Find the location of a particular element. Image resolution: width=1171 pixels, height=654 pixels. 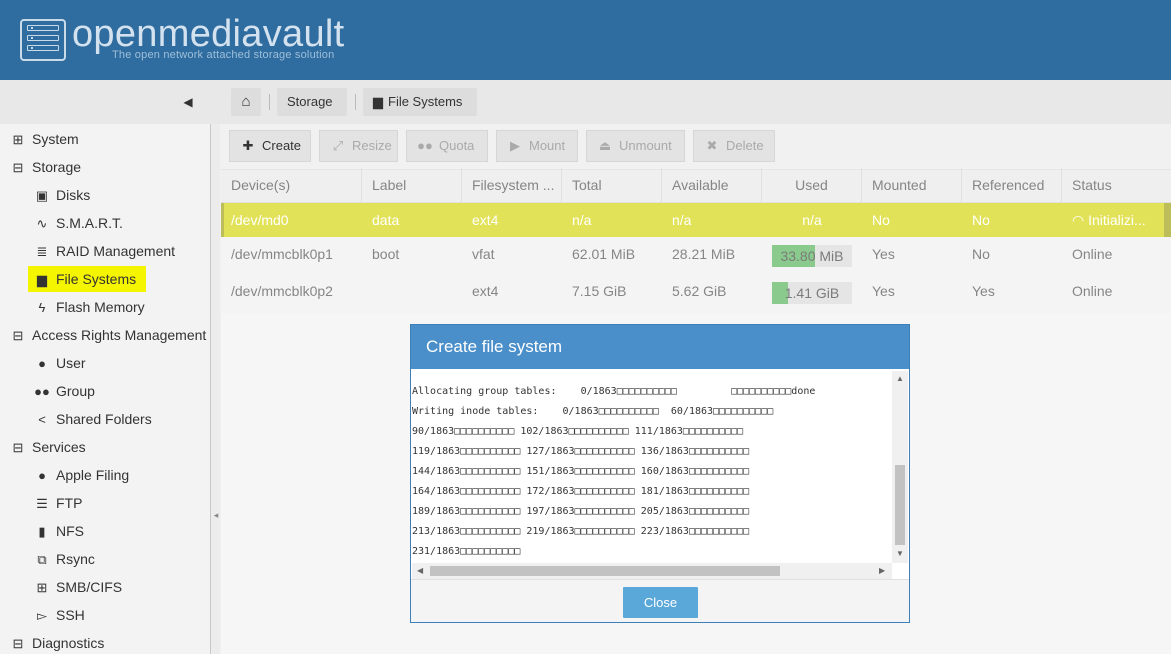

sidebar-item-user: ● User is located at coordinates (60, 363).